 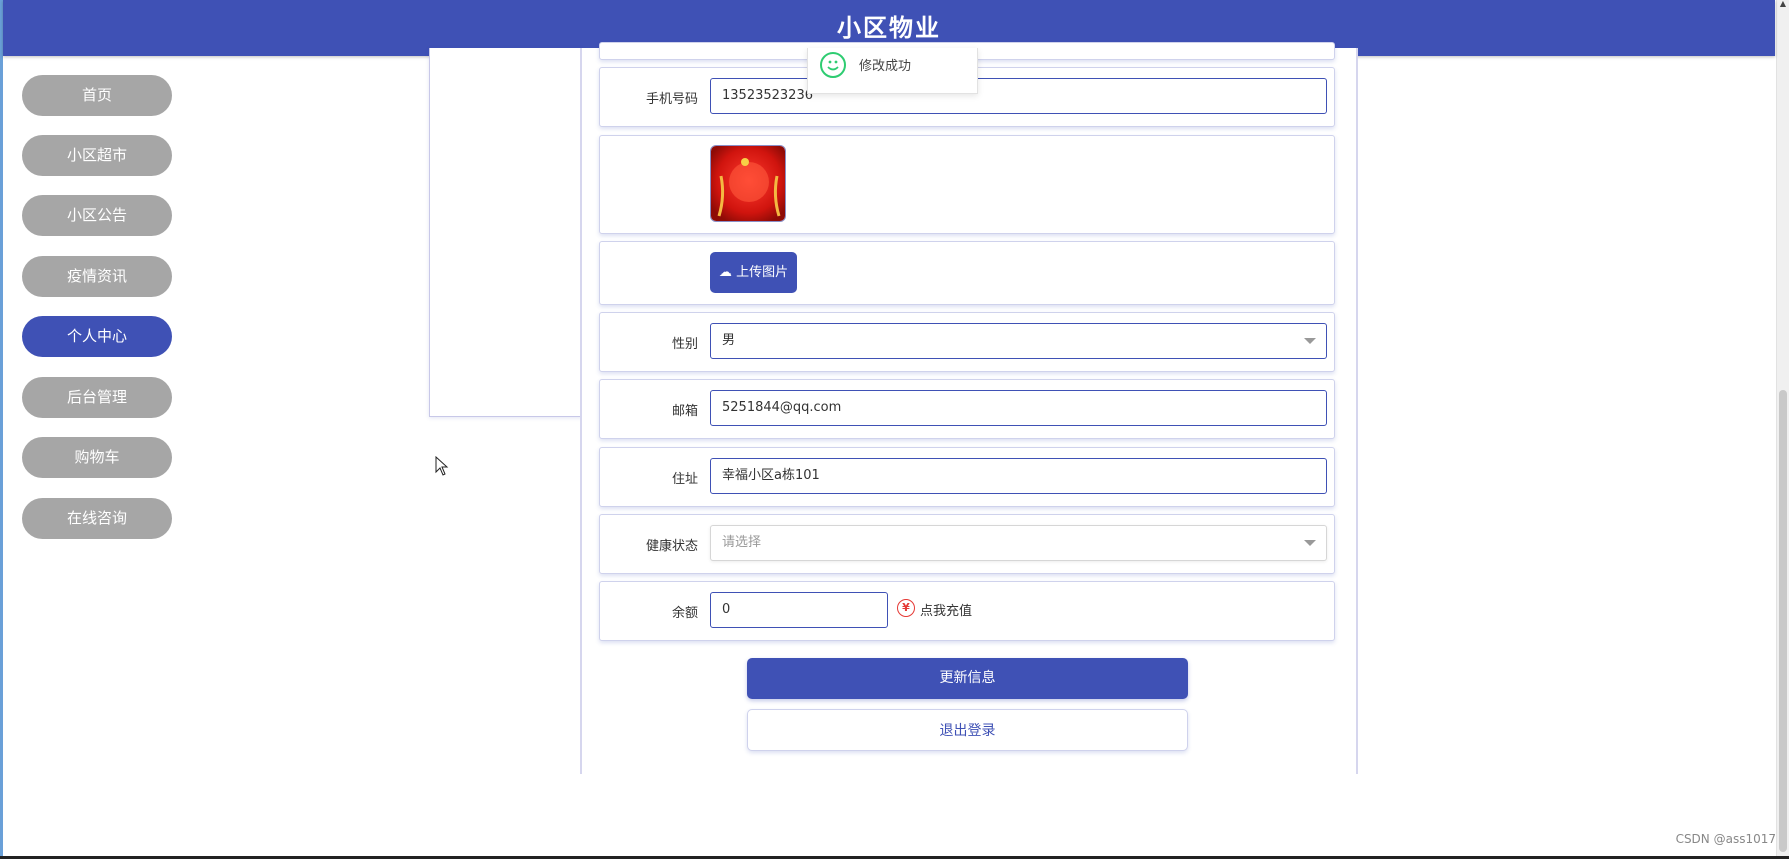 I want to click on cloud-upload-icon: ☁, so click(x=725, y=272).